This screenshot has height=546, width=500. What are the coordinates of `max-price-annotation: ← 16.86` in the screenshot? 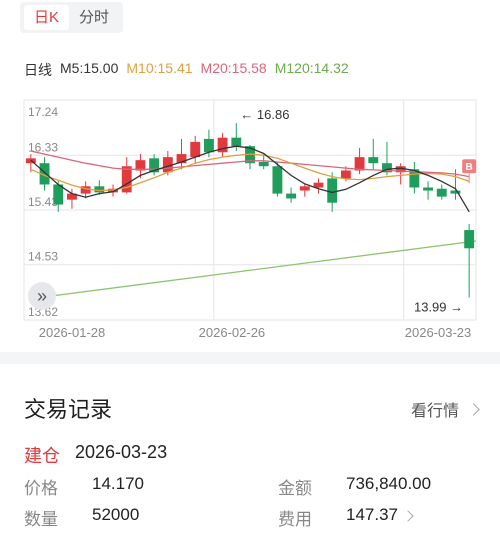 It's located at (264, 114).